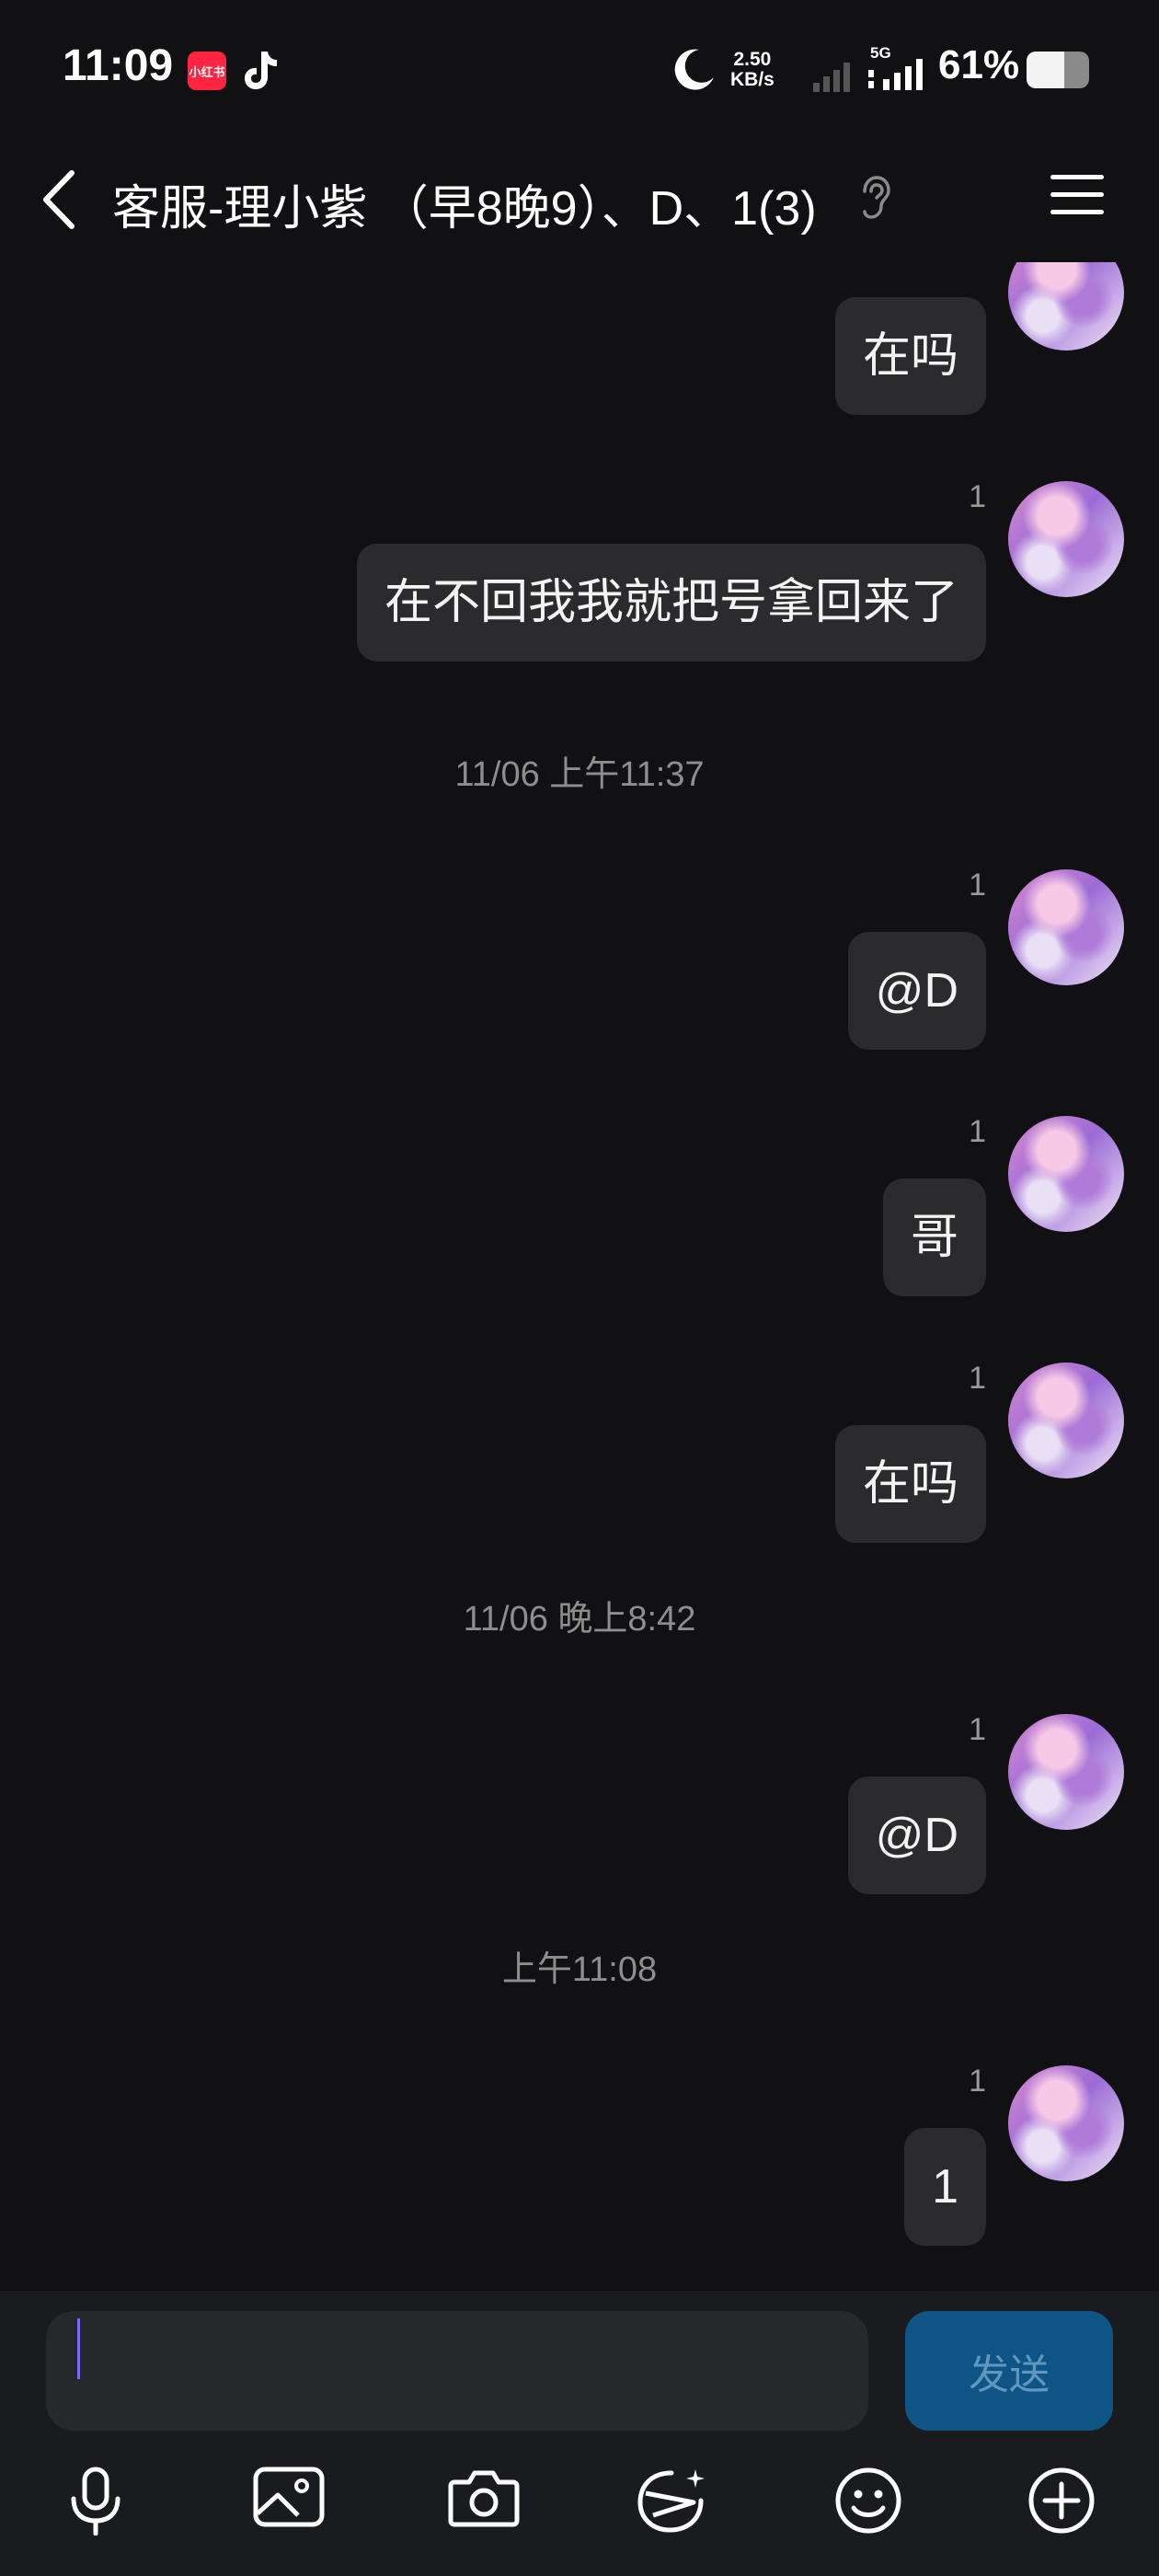  What do you see at coordinates (579, 69) in the screenshot?
I see `status-bar: 11:09 小红书 2.50 KB/s 5G 61%` at bounding box center [579, 69].